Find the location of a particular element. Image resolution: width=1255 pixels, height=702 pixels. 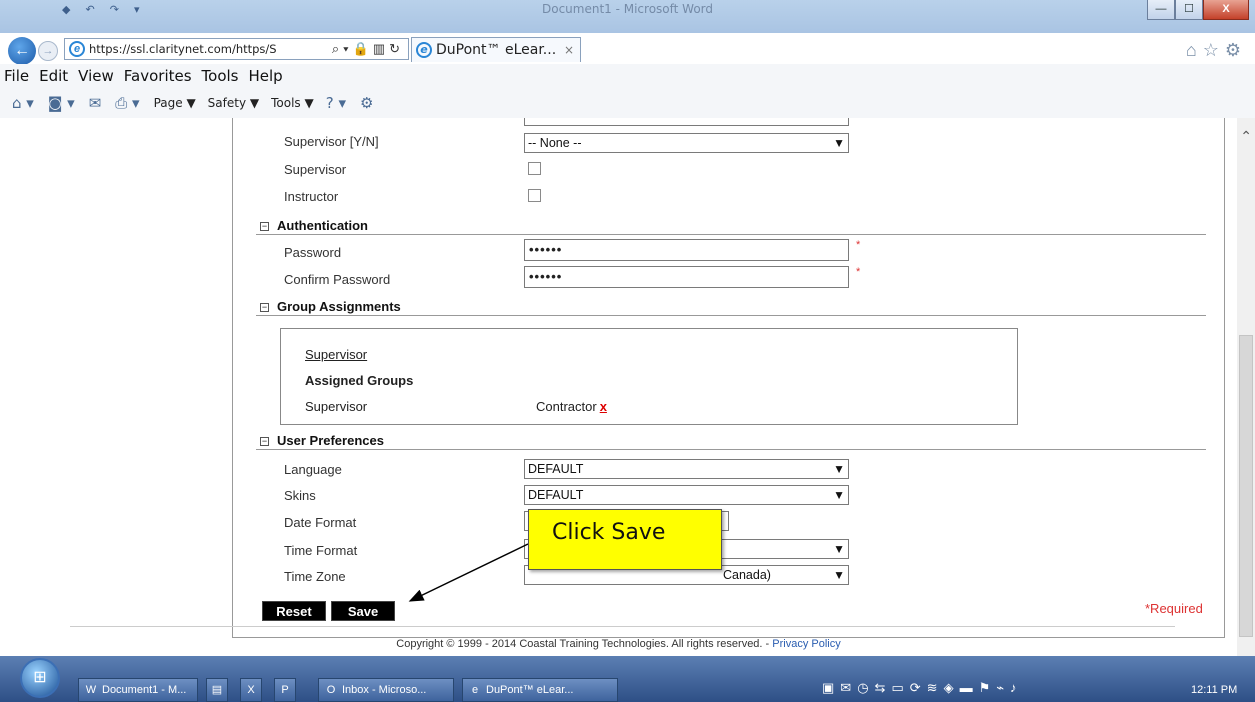

home-icon: ⌂ is located at coordinates (1194, 50).